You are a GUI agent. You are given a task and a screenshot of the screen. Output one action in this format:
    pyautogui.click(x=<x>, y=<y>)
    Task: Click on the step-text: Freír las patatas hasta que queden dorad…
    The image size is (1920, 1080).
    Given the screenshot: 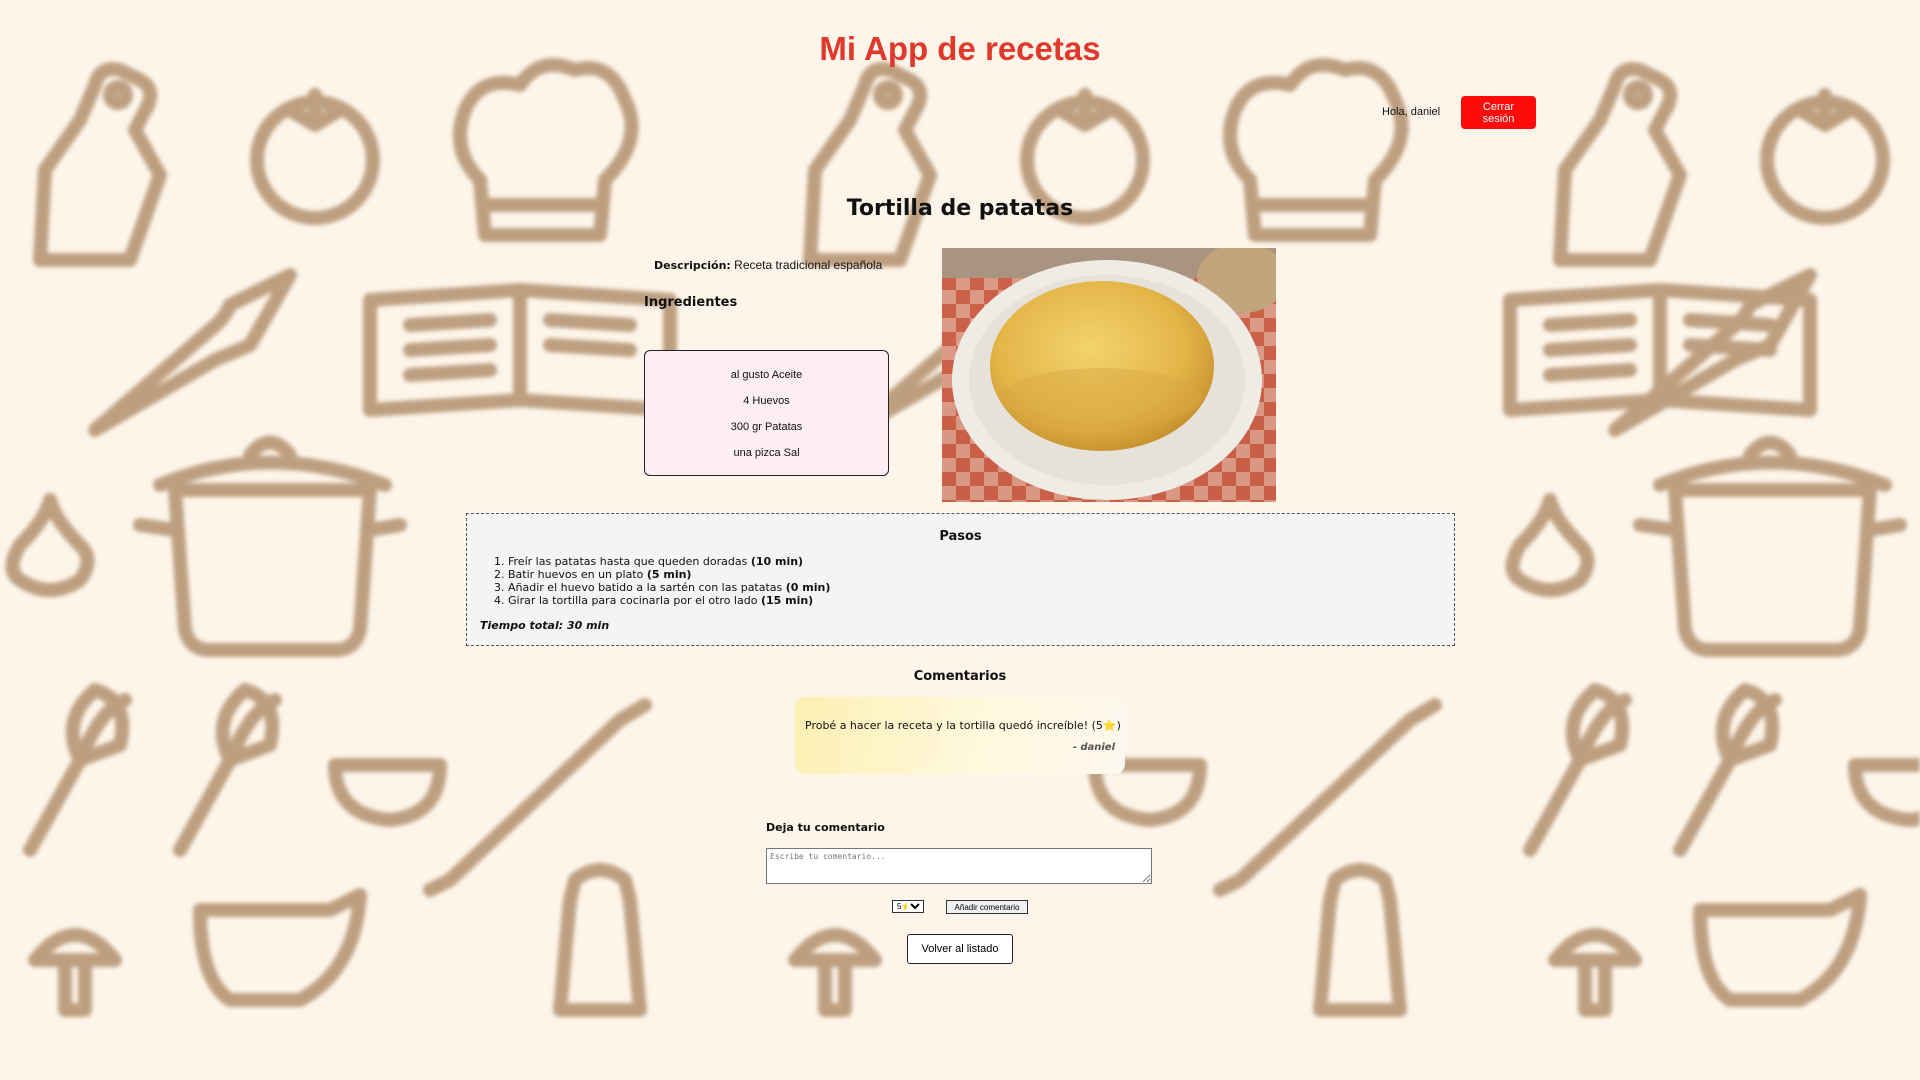 What is the action you would take?
    pyautogui.click(x=628, y=561)
    